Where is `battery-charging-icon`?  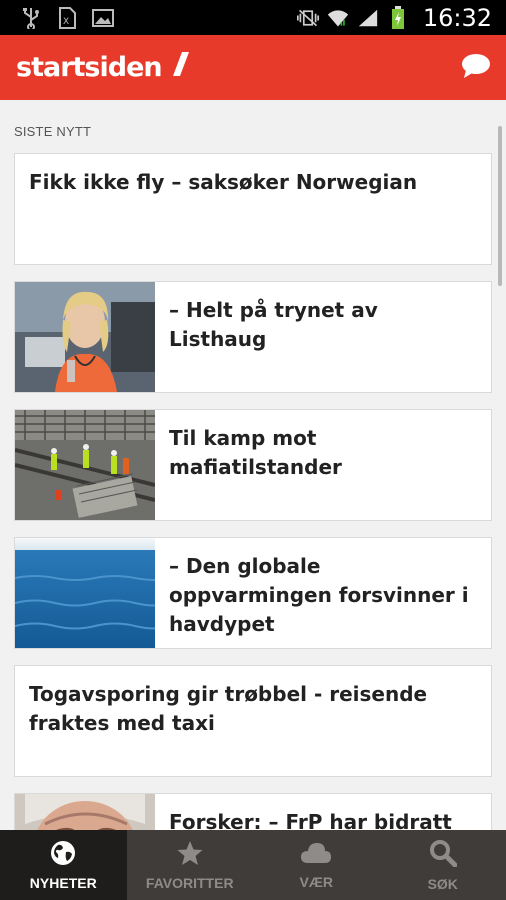
battery-charging-icon is located at coordinates (398, 17).